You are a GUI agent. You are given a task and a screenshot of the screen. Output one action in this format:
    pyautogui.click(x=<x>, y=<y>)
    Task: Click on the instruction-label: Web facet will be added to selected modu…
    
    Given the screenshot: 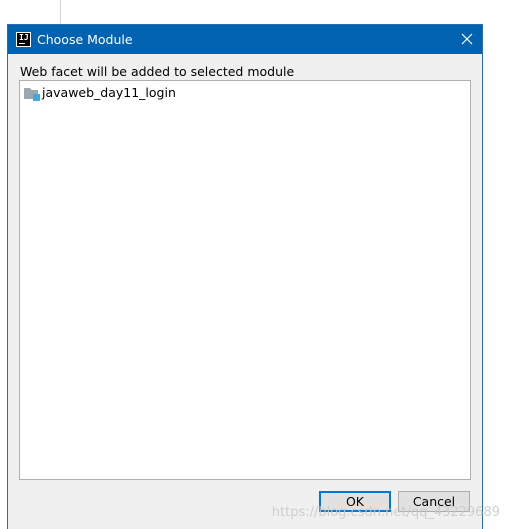 What is the action you would take?
    pyautogui.click(x=157, y=71)
    